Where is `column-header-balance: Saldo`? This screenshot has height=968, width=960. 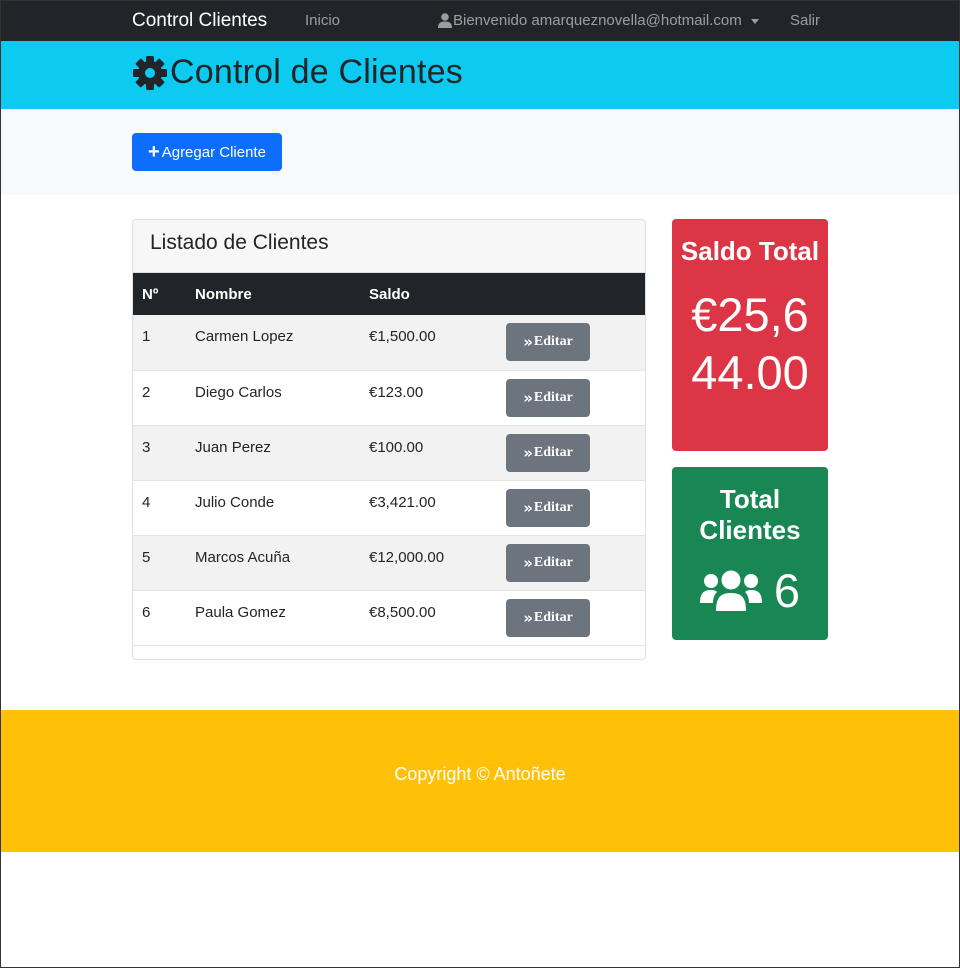
column-header-balance: Saldo is located at coordinates (389, 294).